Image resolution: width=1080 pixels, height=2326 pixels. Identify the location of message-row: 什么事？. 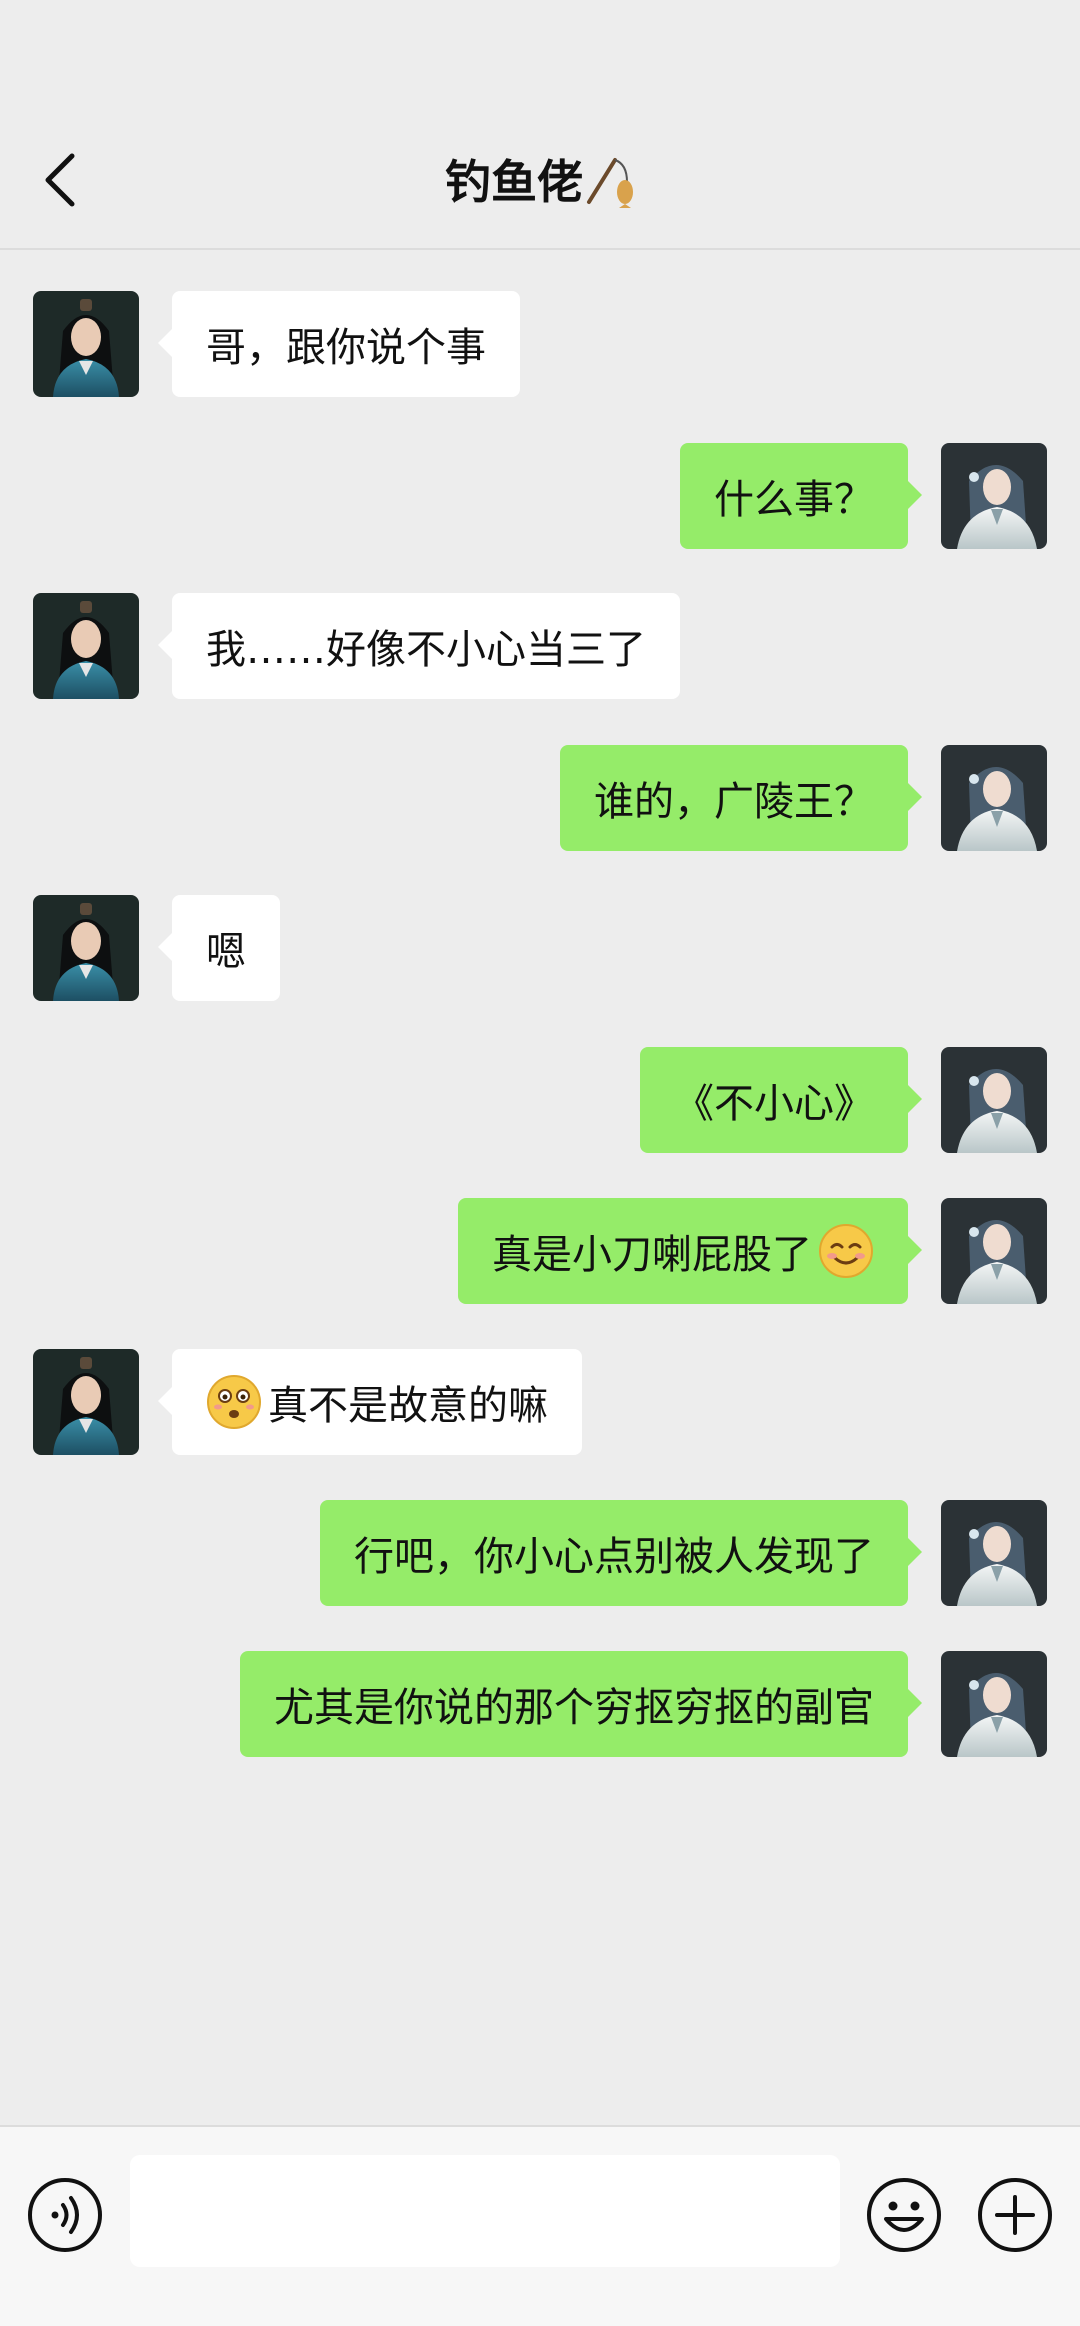
(863, 496).